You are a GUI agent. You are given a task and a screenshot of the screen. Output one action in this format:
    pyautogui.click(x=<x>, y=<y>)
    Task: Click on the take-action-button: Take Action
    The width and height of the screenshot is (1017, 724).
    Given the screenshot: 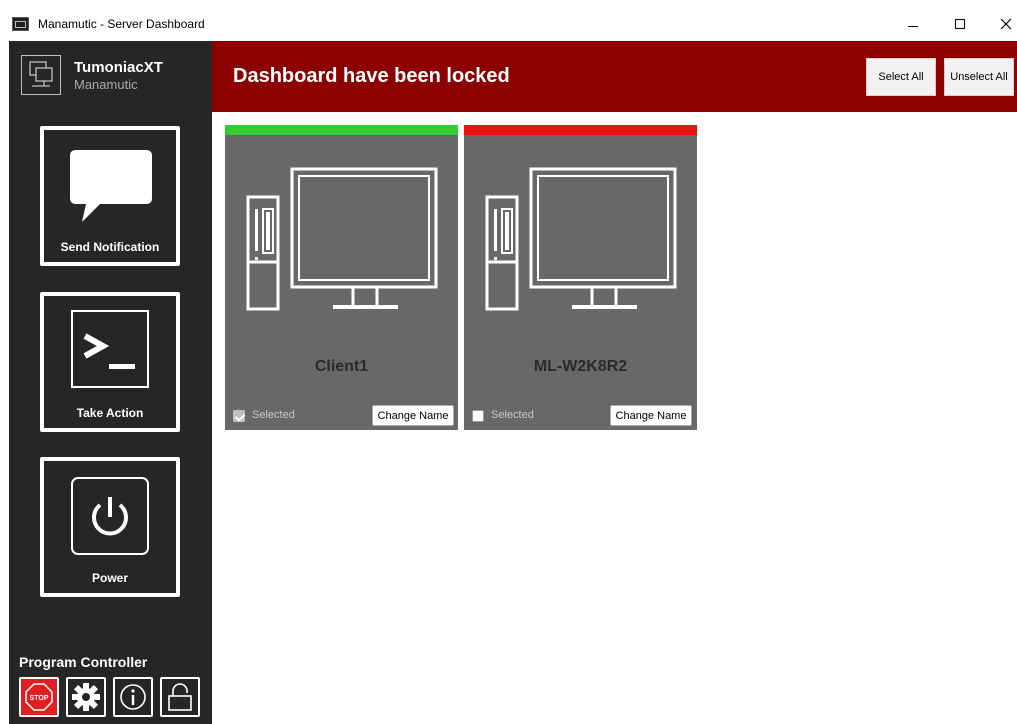 What is the action you would take?
    pyautogui.click(x=110, y=362)
    